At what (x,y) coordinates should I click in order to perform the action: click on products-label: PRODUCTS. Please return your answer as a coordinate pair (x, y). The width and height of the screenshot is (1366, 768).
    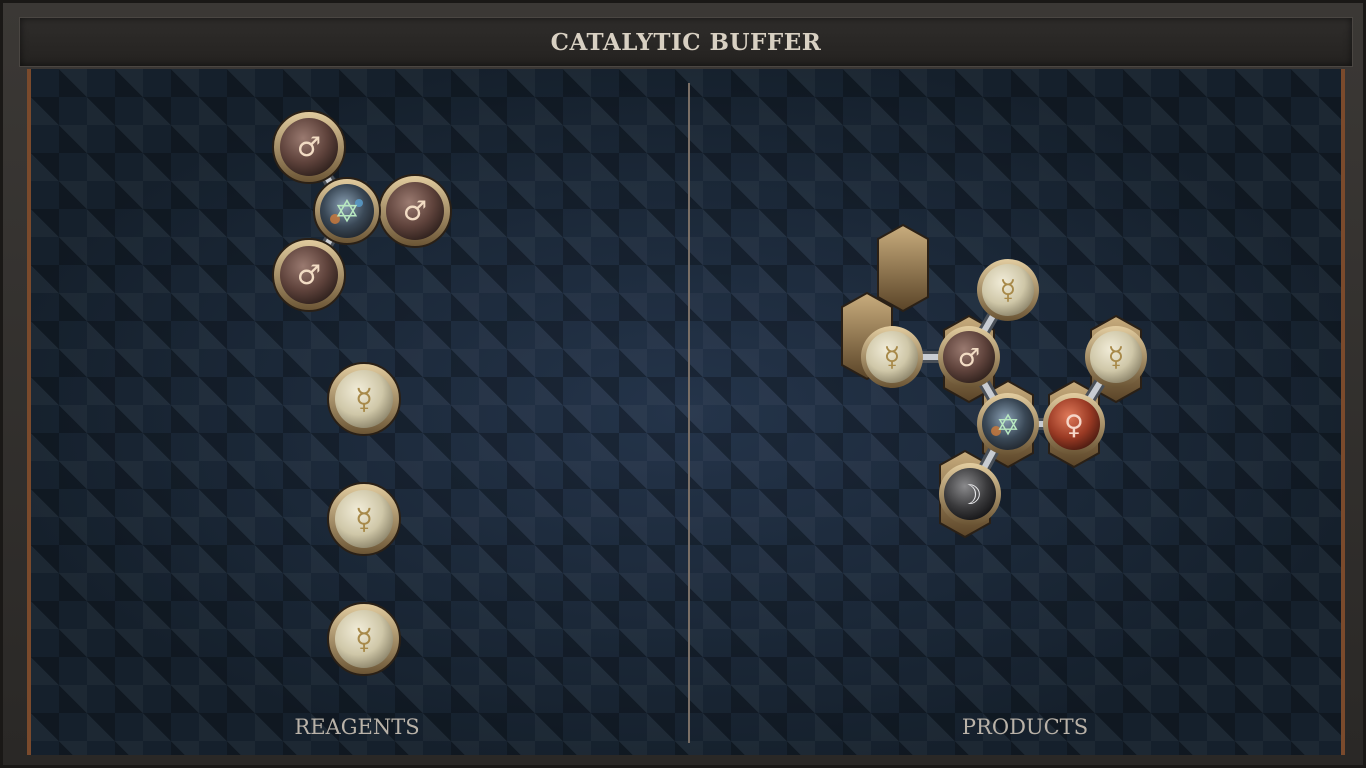
    Looking at the image, I should click on (1025, 727).